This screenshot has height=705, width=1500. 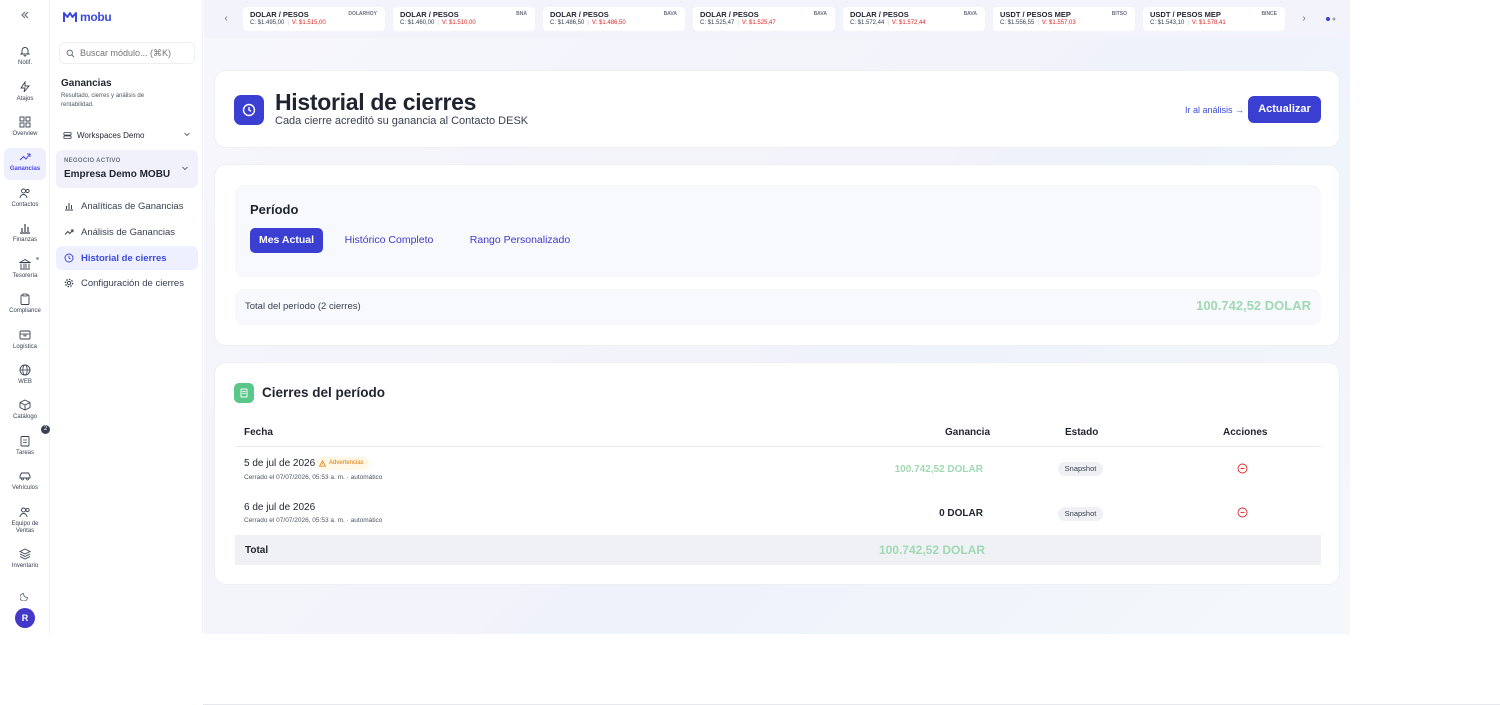 What do you see at coordinates (25, 448) in the screenshot?
I see `rail-item-tareas: Tareas` at bounding box center [25, 448].